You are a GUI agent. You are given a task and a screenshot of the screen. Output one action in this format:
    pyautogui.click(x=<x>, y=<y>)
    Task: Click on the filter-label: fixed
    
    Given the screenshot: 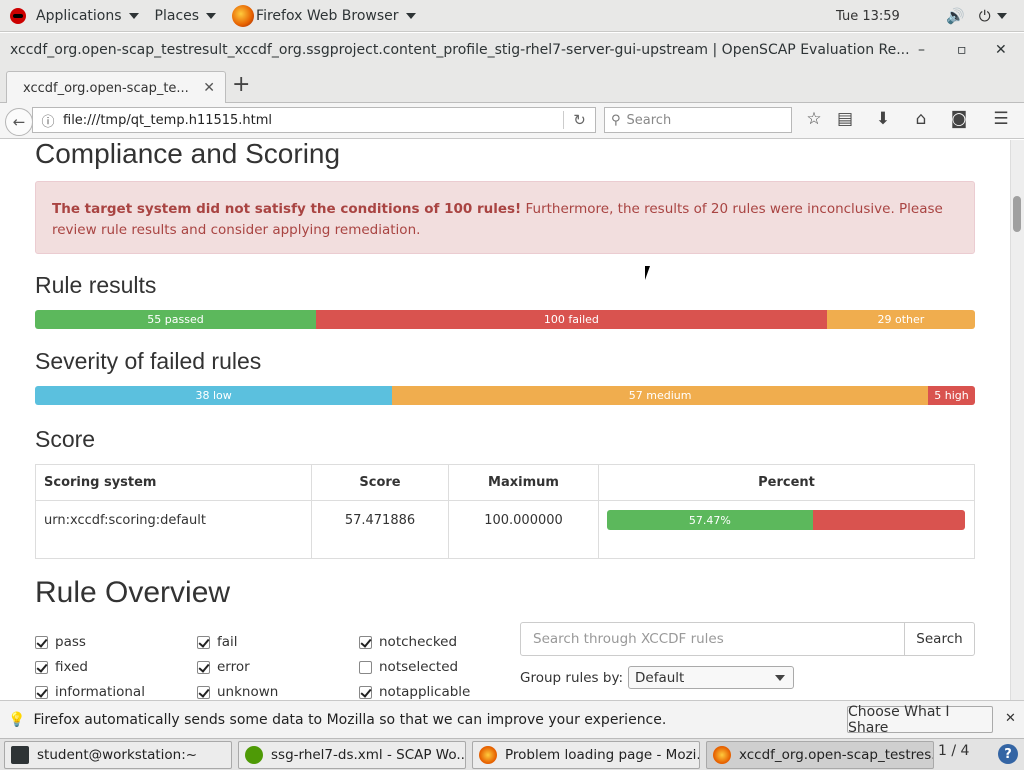 What is the action you would take?
    pyautogui.click(x=71, y=667)
    